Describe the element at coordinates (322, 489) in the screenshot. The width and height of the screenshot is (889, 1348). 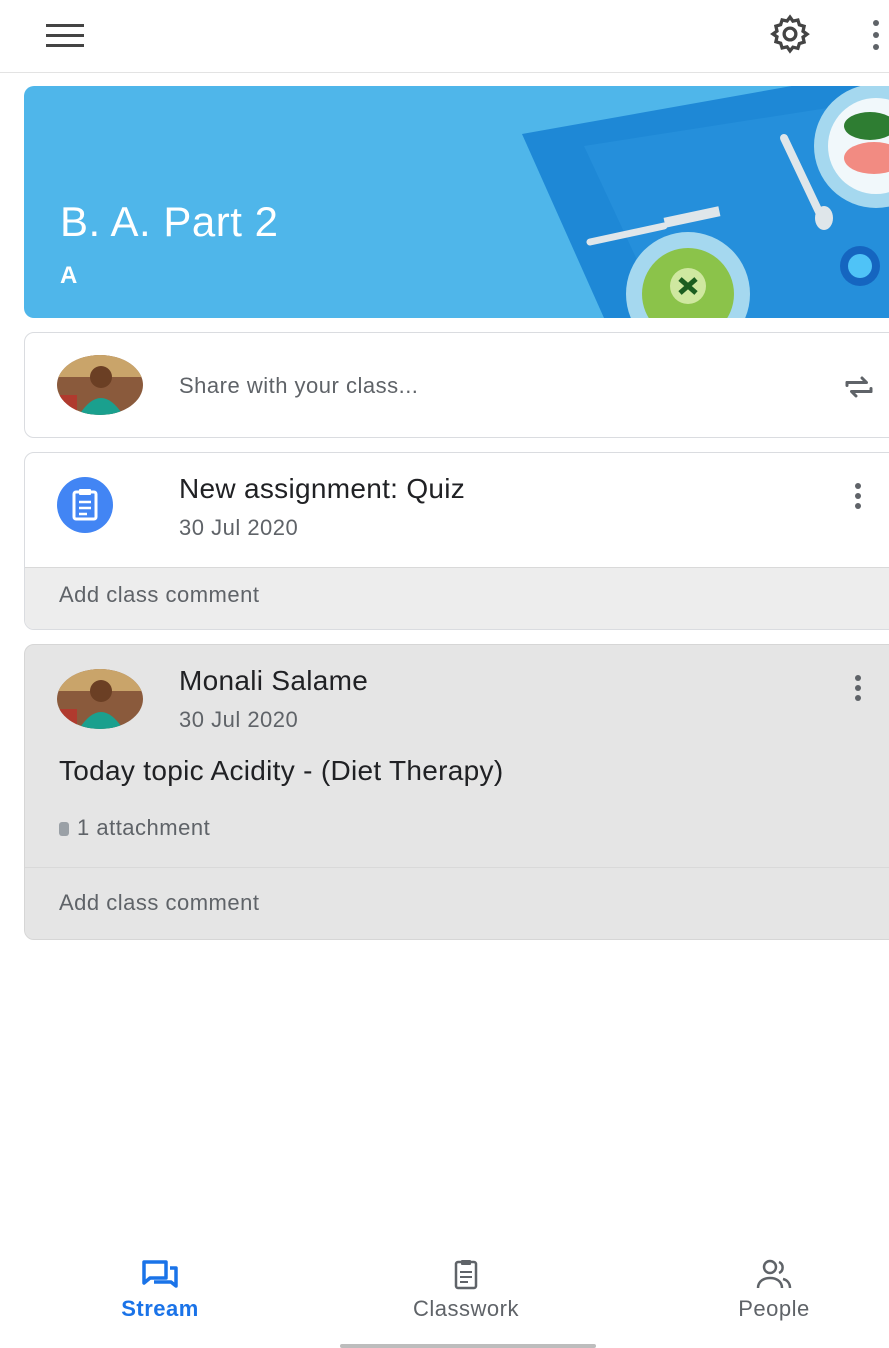
I see `assignment-title: New assignment: Quiz` at that location.